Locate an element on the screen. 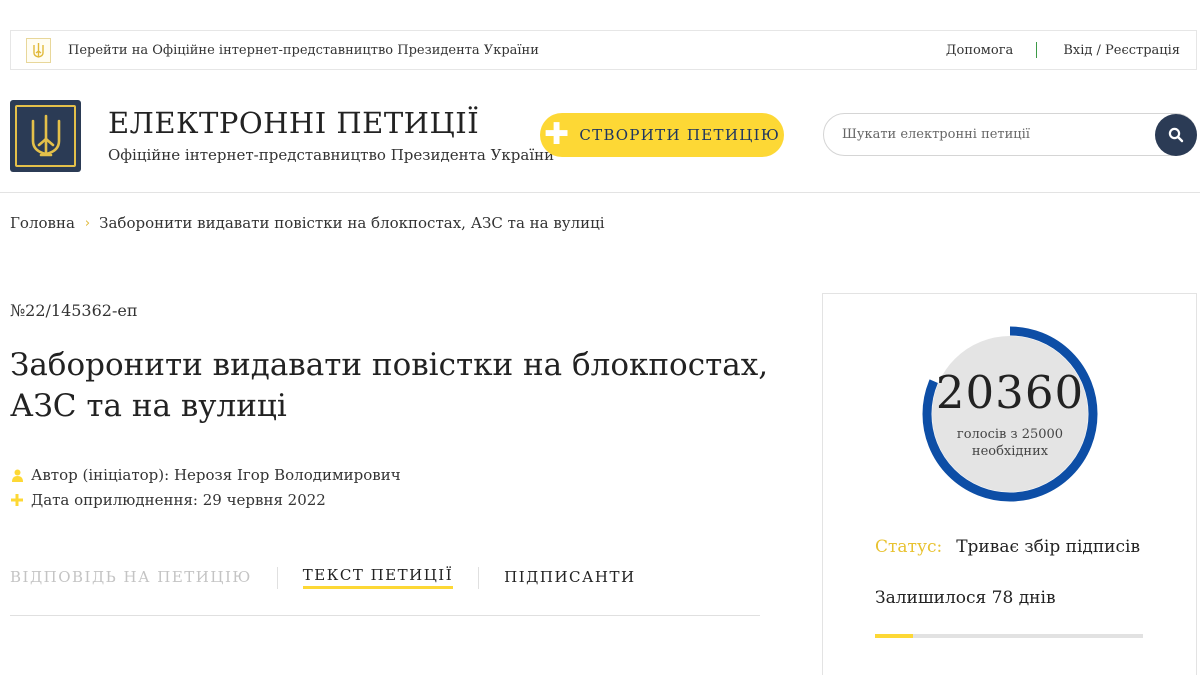  tab-petition-text: ТЕКСТ ПЕТИЦІЇ is located at coordinates (378, 577).